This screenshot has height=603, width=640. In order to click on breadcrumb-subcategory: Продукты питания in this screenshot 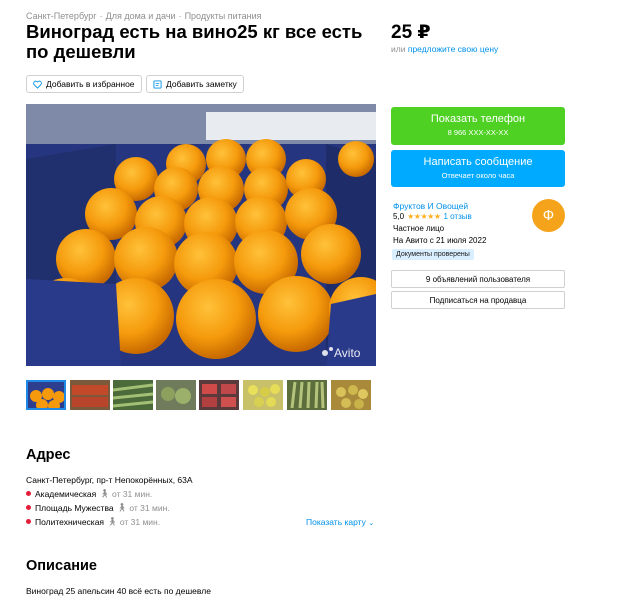, I will do `click(223, 16)`.